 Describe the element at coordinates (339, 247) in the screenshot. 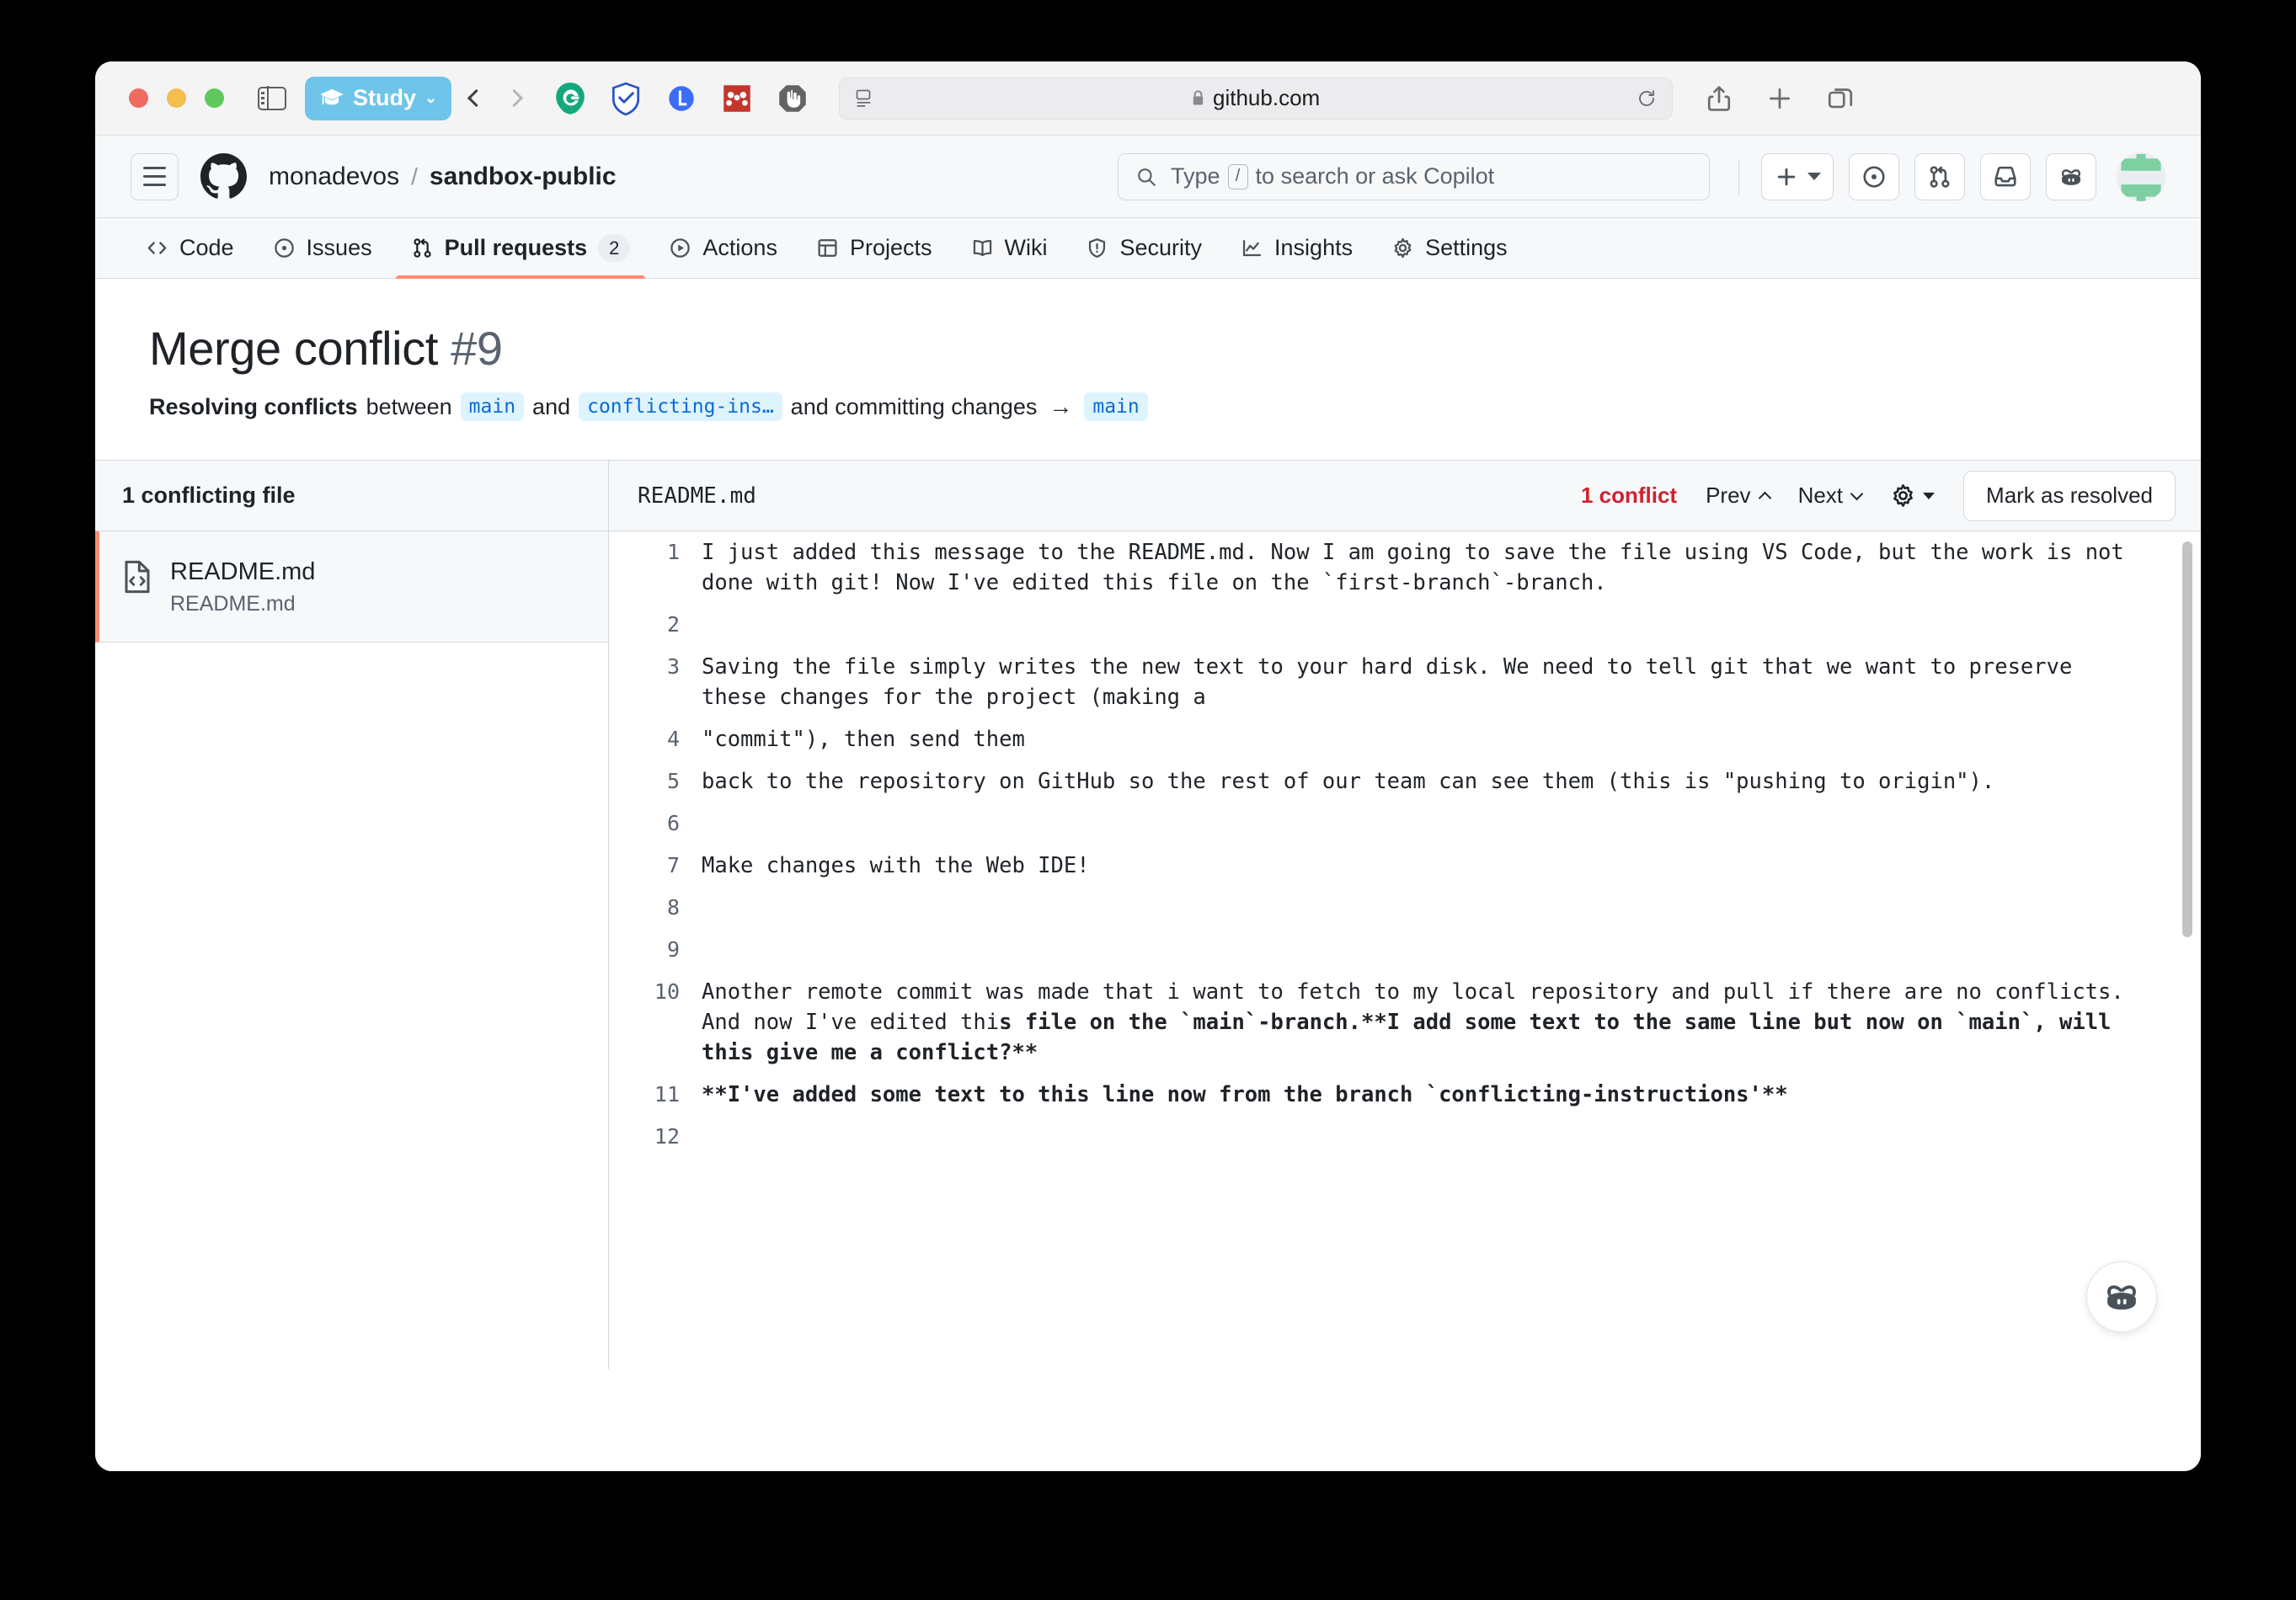

I see `tab-label: Issues` at that location.